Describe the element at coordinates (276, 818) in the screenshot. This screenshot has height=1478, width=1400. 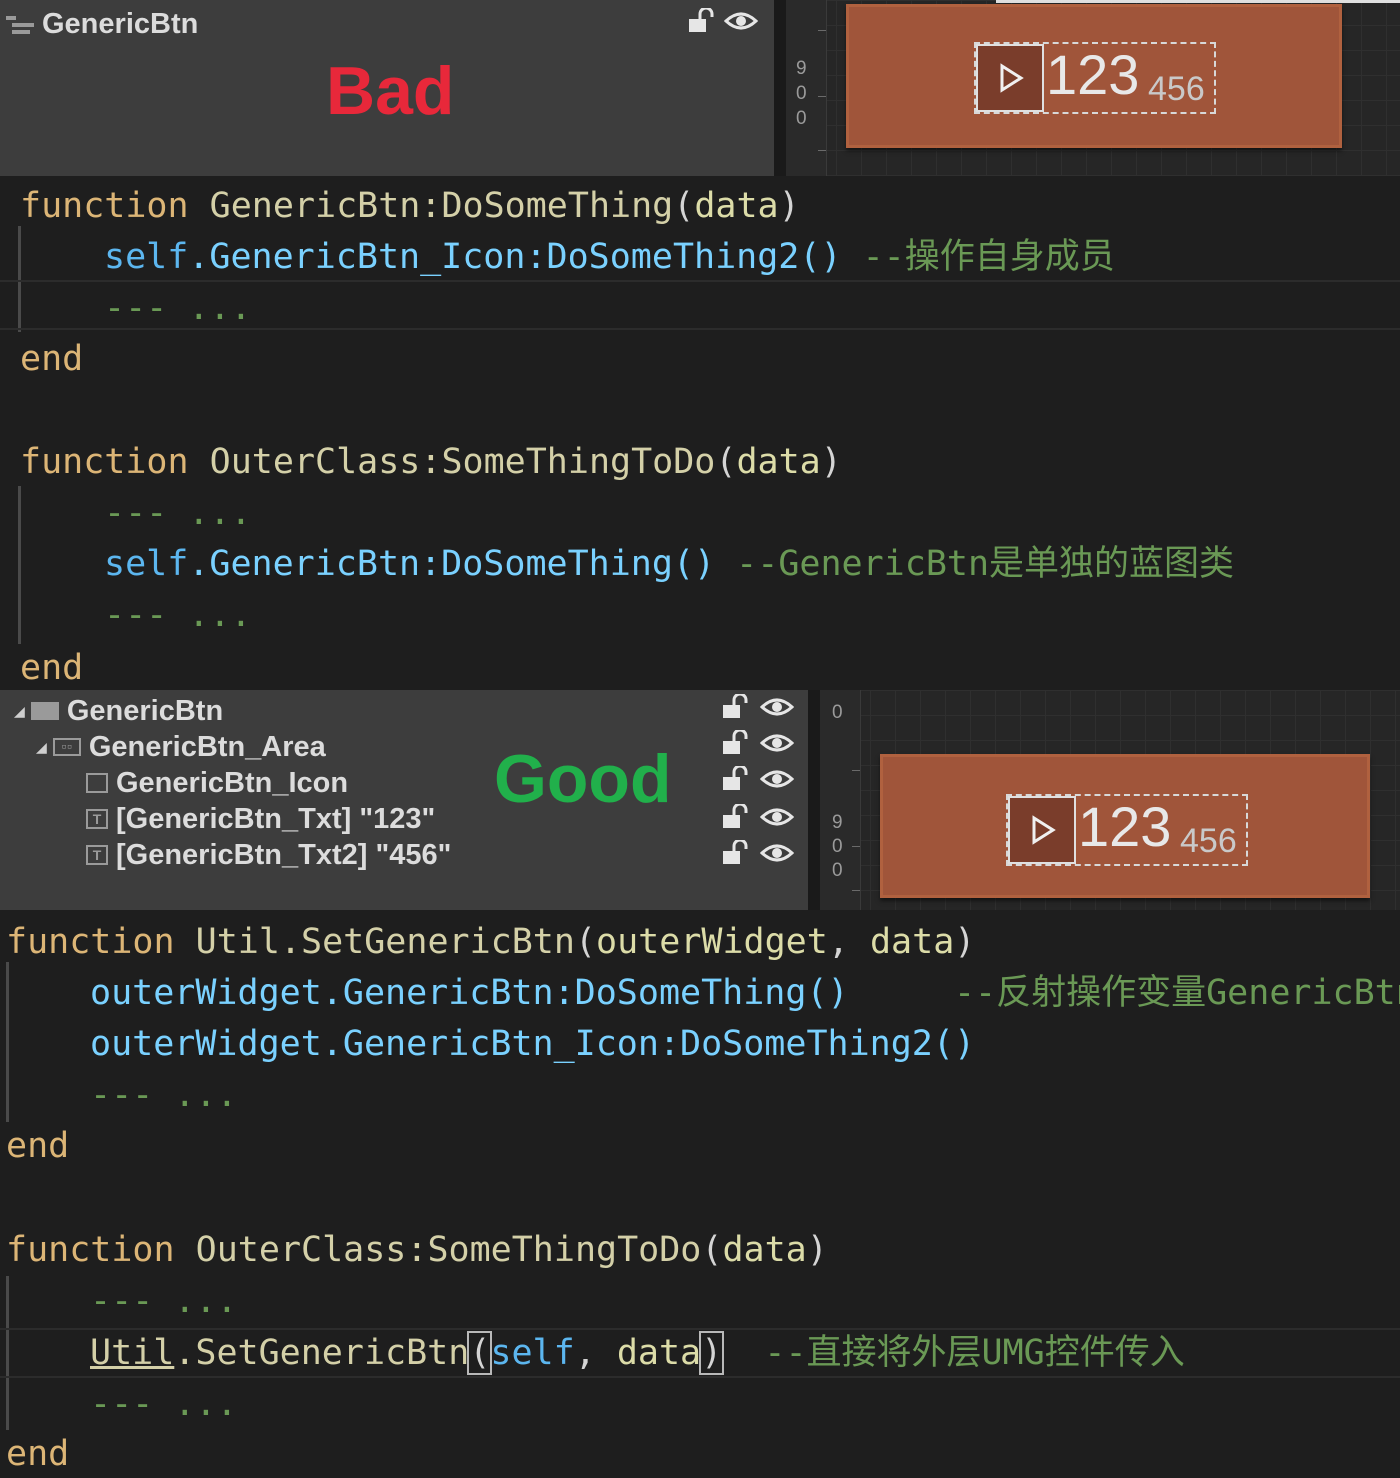
I see `tree-label: [GenericBtn_Txt] "123"` at that location.